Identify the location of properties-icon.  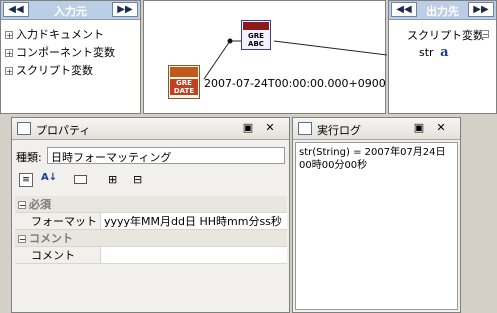
(24, 128).